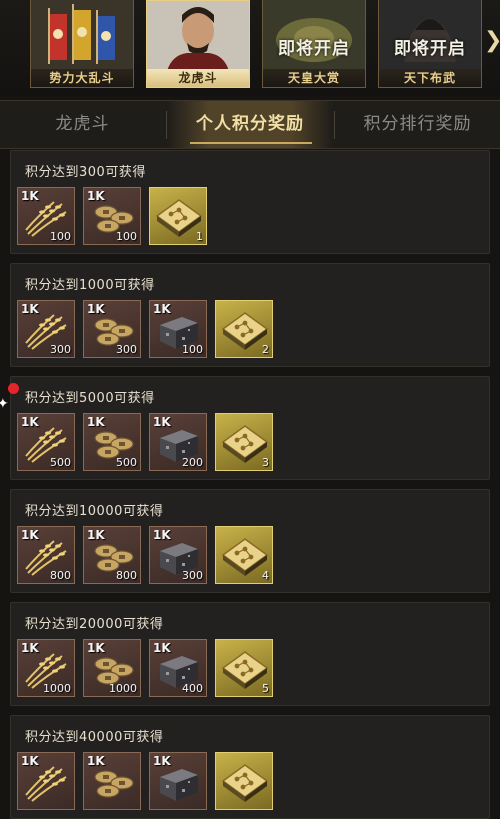 The height and width of the screenshot is (819, 500). I want to click on reward-item: 1K 200, so click(178, 442).